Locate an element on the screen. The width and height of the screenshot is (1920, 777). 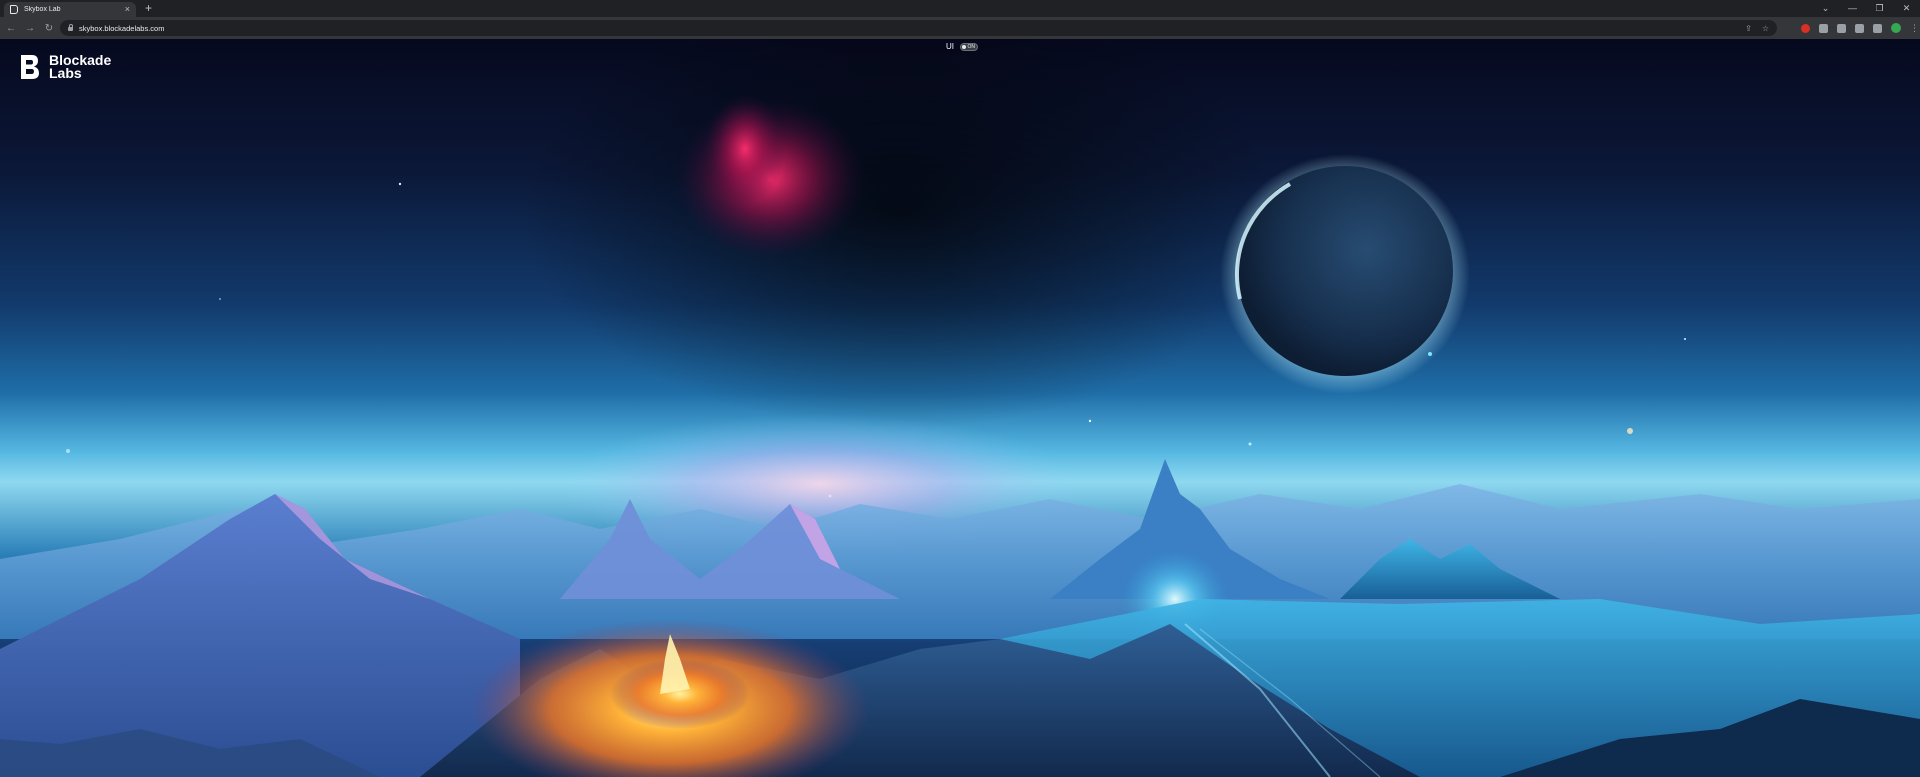
bookmark-star-icon: ☆ is located at coordinates (1765, 28).